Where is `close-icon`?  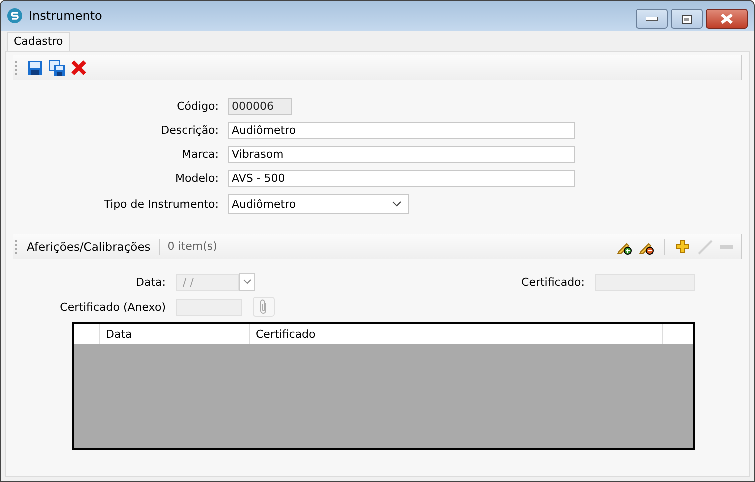 close-icon is located at coordinates (727, 19).